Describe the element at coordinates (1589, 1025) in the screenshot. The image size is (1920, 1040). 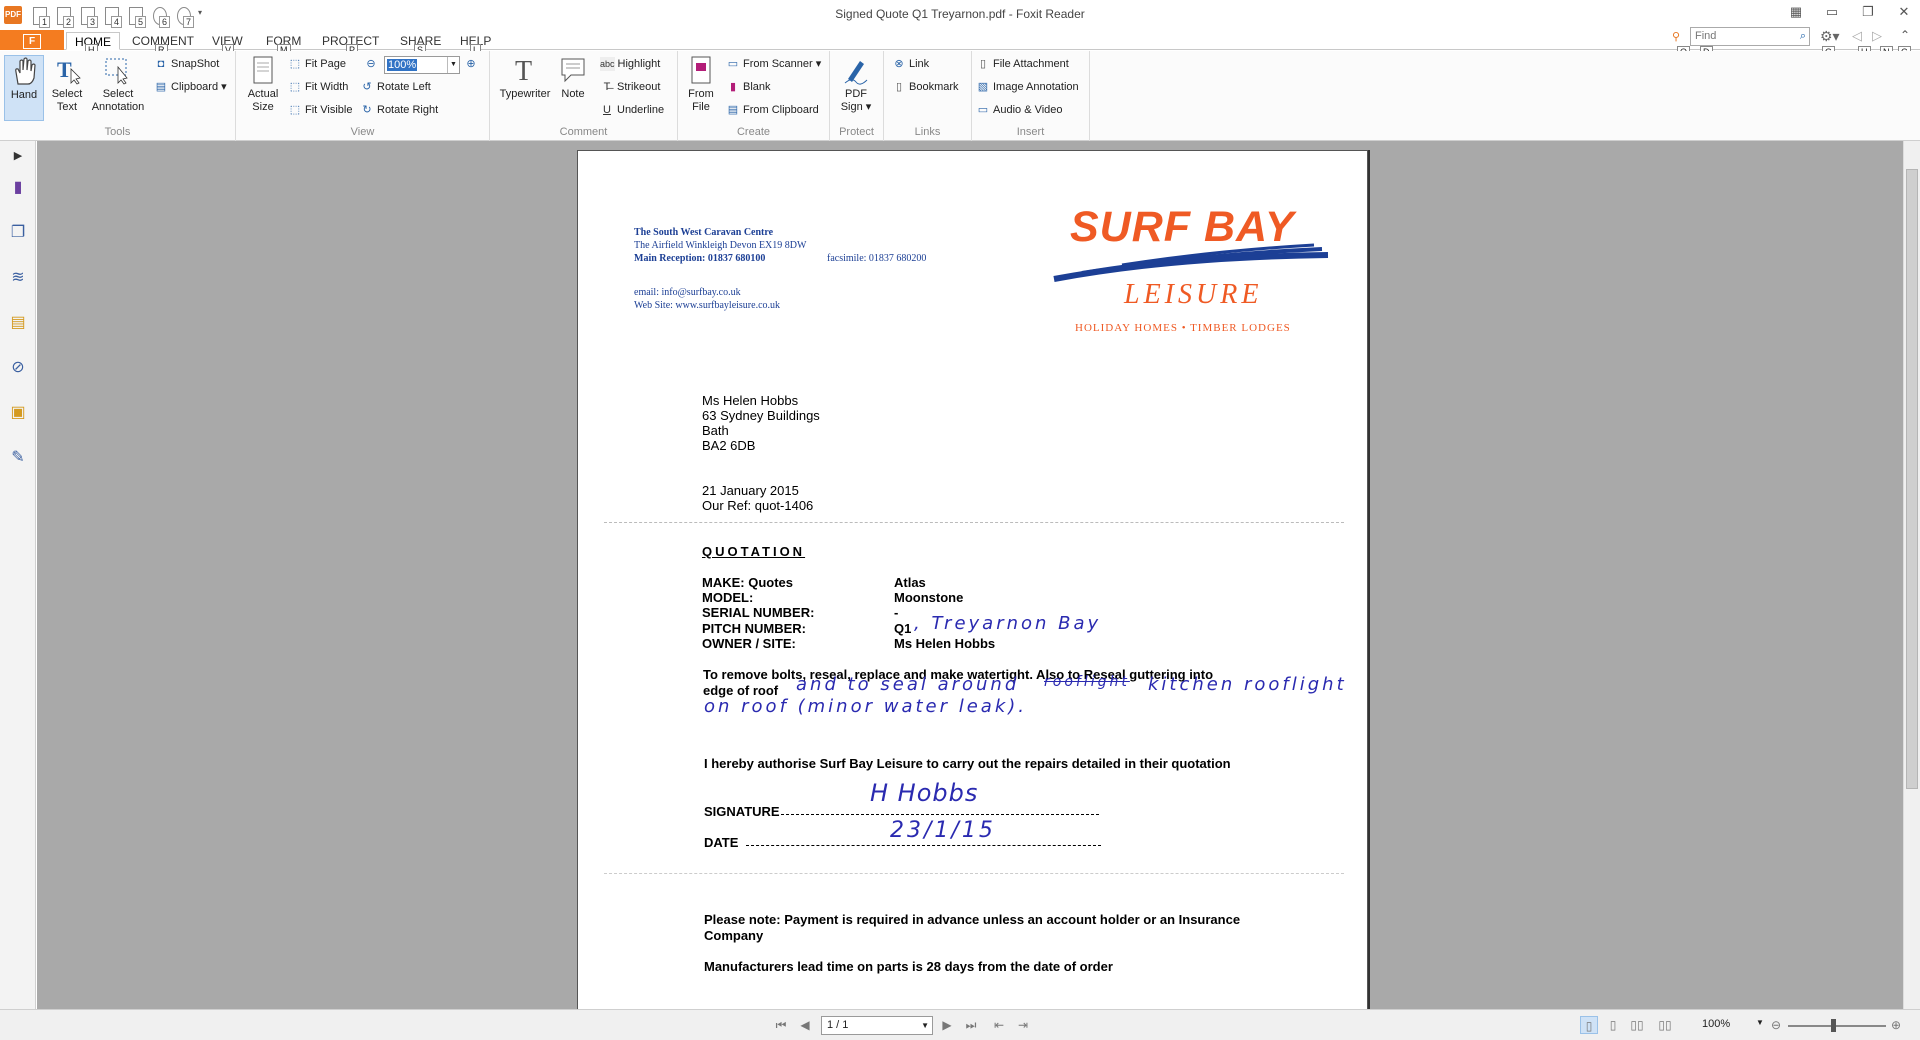
I see `single-page-view-icon: ▯` at that location.